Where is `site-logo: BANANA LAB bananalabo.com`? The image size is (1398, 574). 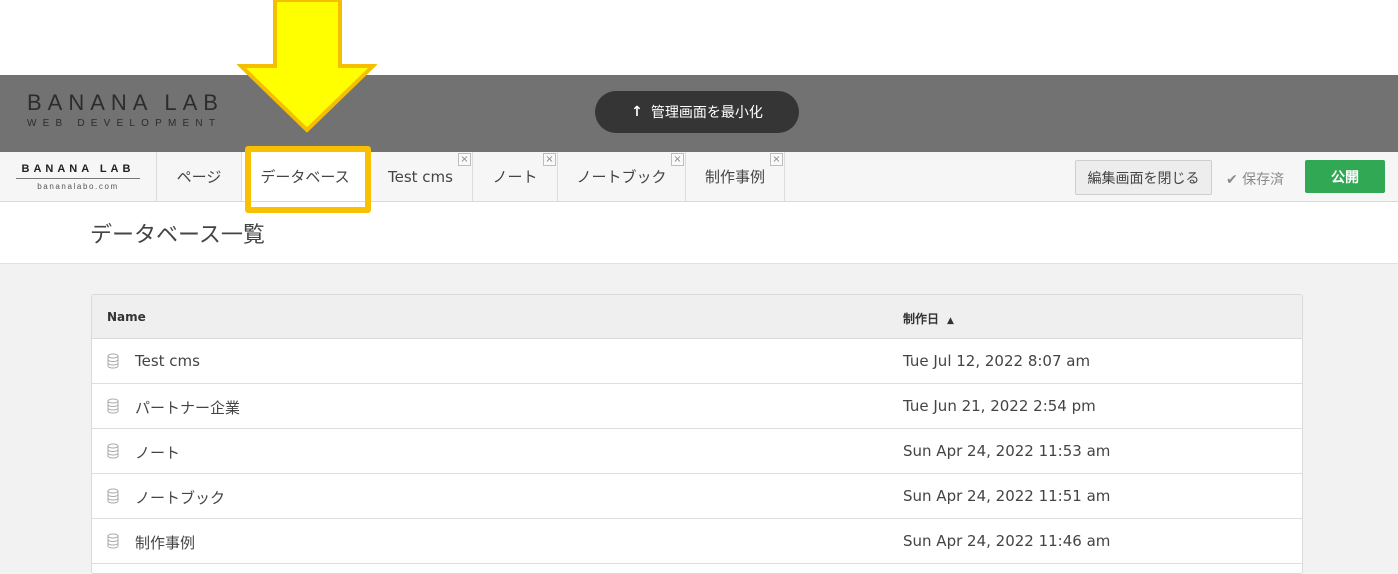 site-logo: BANANA LAB bananalabo.com is located at coordinates (78, 176).